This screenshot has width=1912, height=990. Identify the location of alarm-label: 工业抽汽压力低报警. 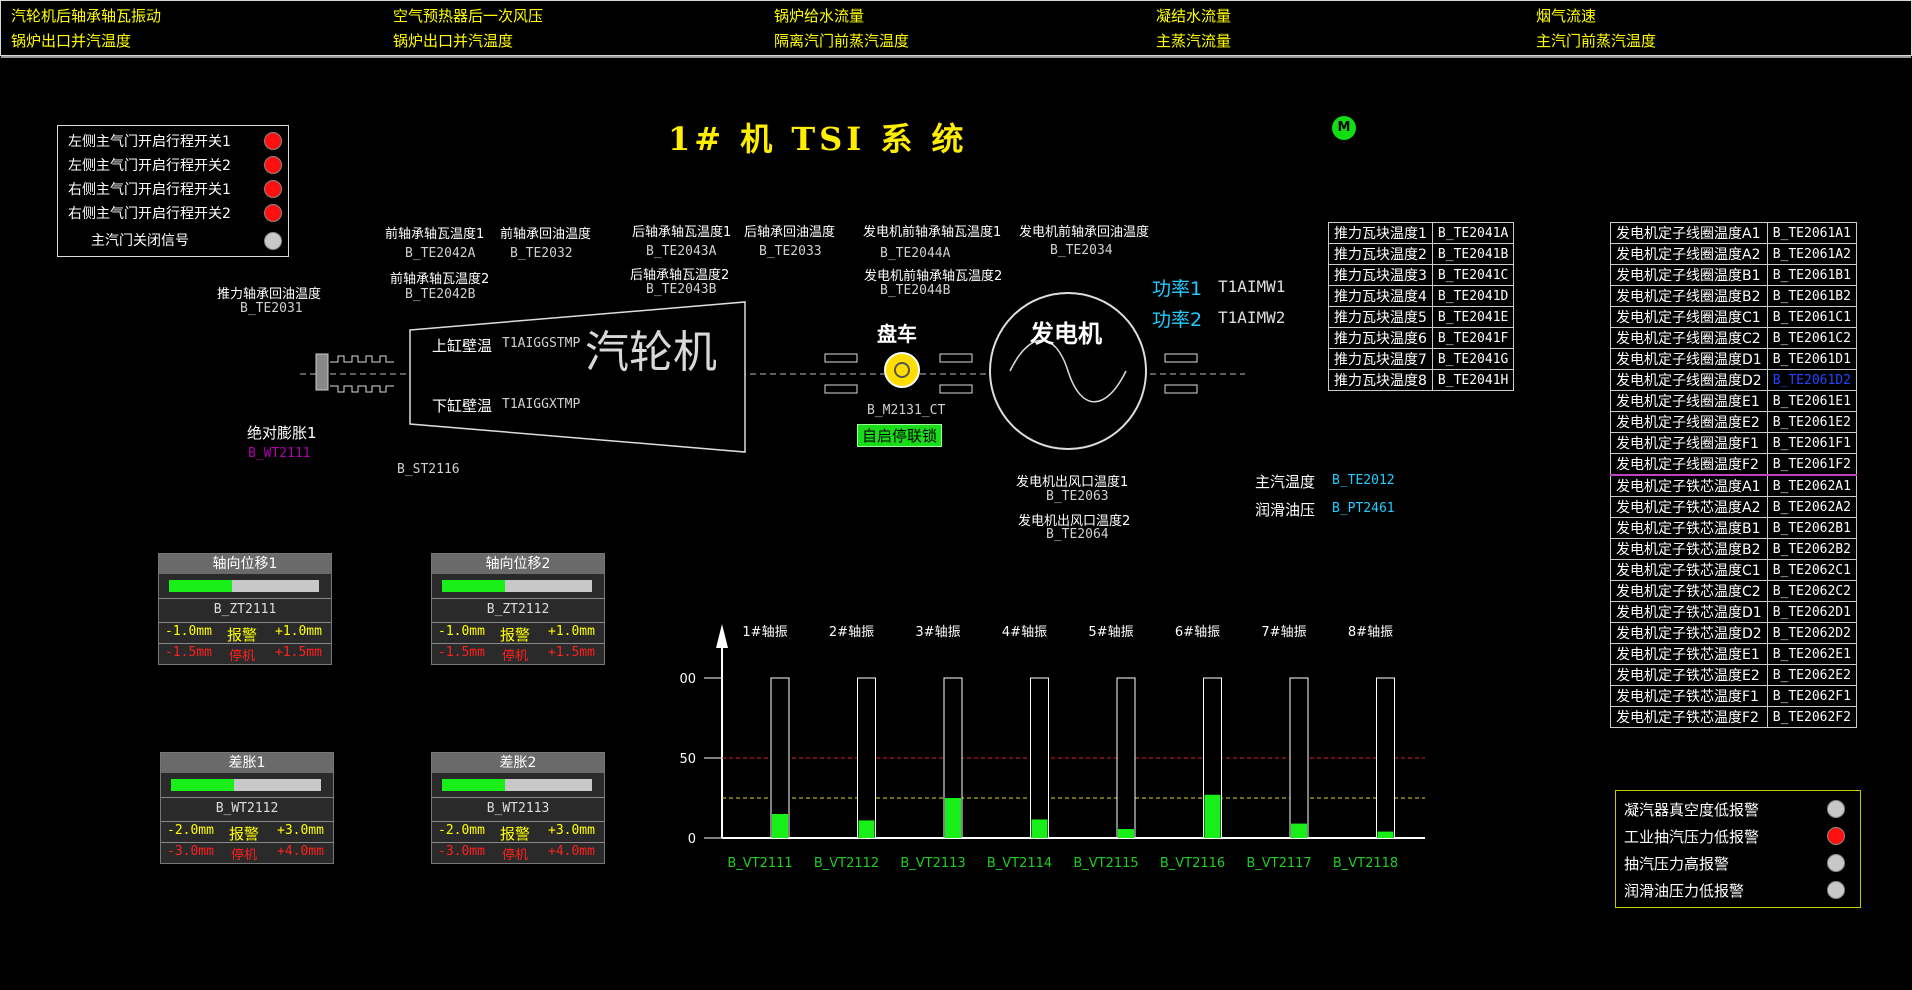
(1692, 837).